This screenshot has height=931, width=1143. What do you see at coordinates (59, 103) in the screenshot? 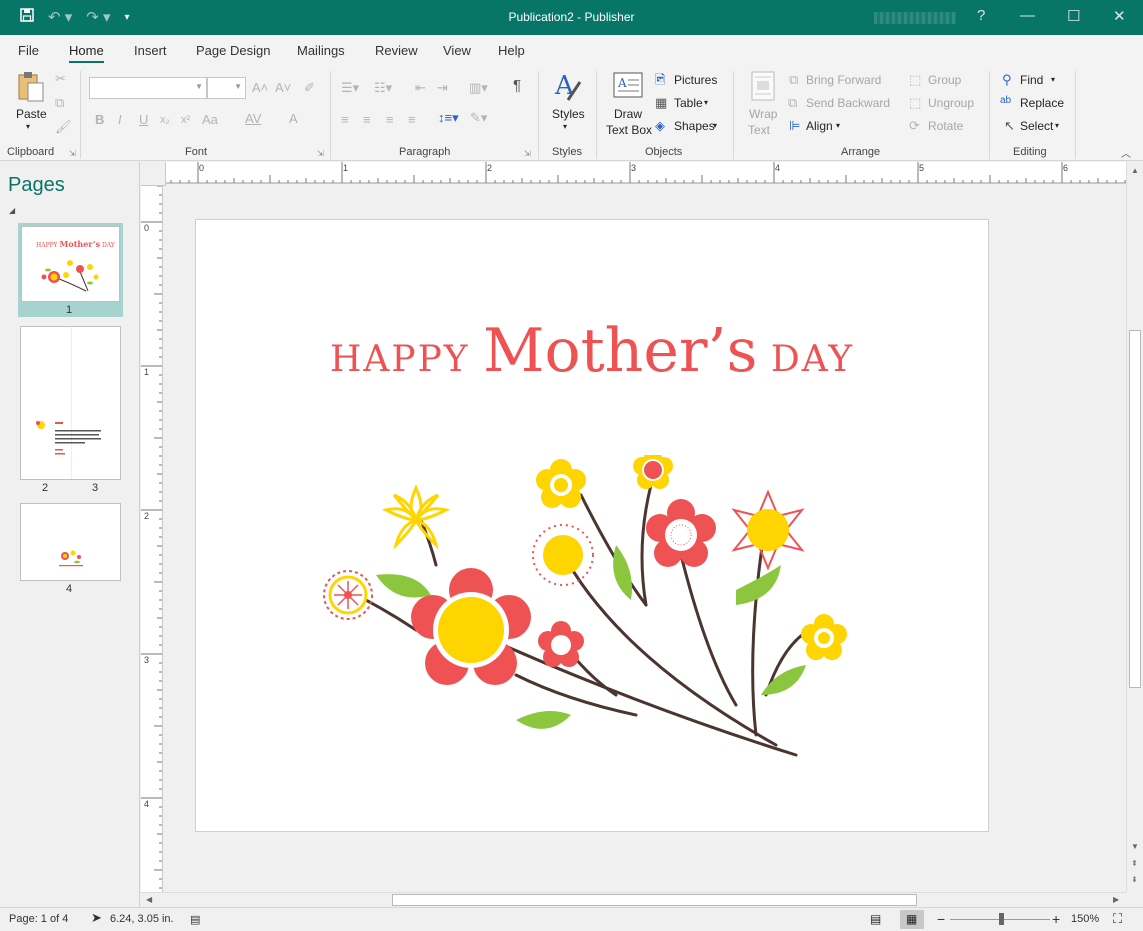
I see `copy-icon: ⧉` at bounding box center [59, 103].